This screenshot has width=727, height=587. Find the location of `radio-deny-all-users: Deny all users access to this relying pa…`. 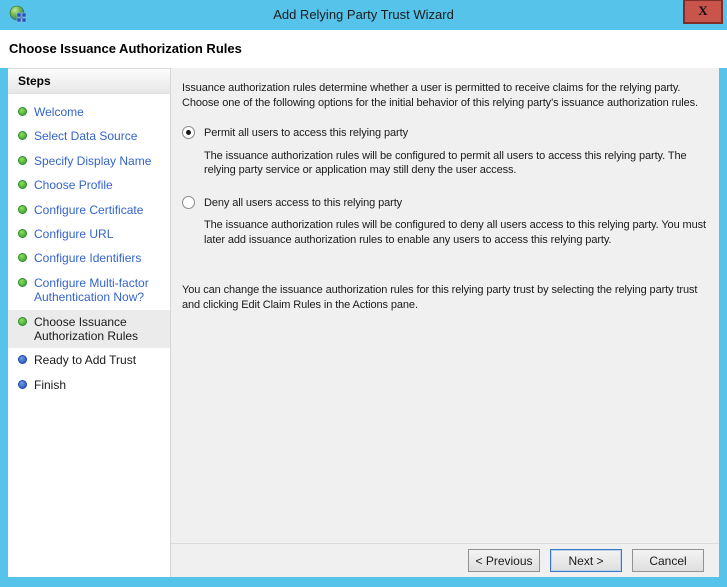

radio-deny-all-users: Deny all users access to this relying pa… is located at coordinates (444, 203).